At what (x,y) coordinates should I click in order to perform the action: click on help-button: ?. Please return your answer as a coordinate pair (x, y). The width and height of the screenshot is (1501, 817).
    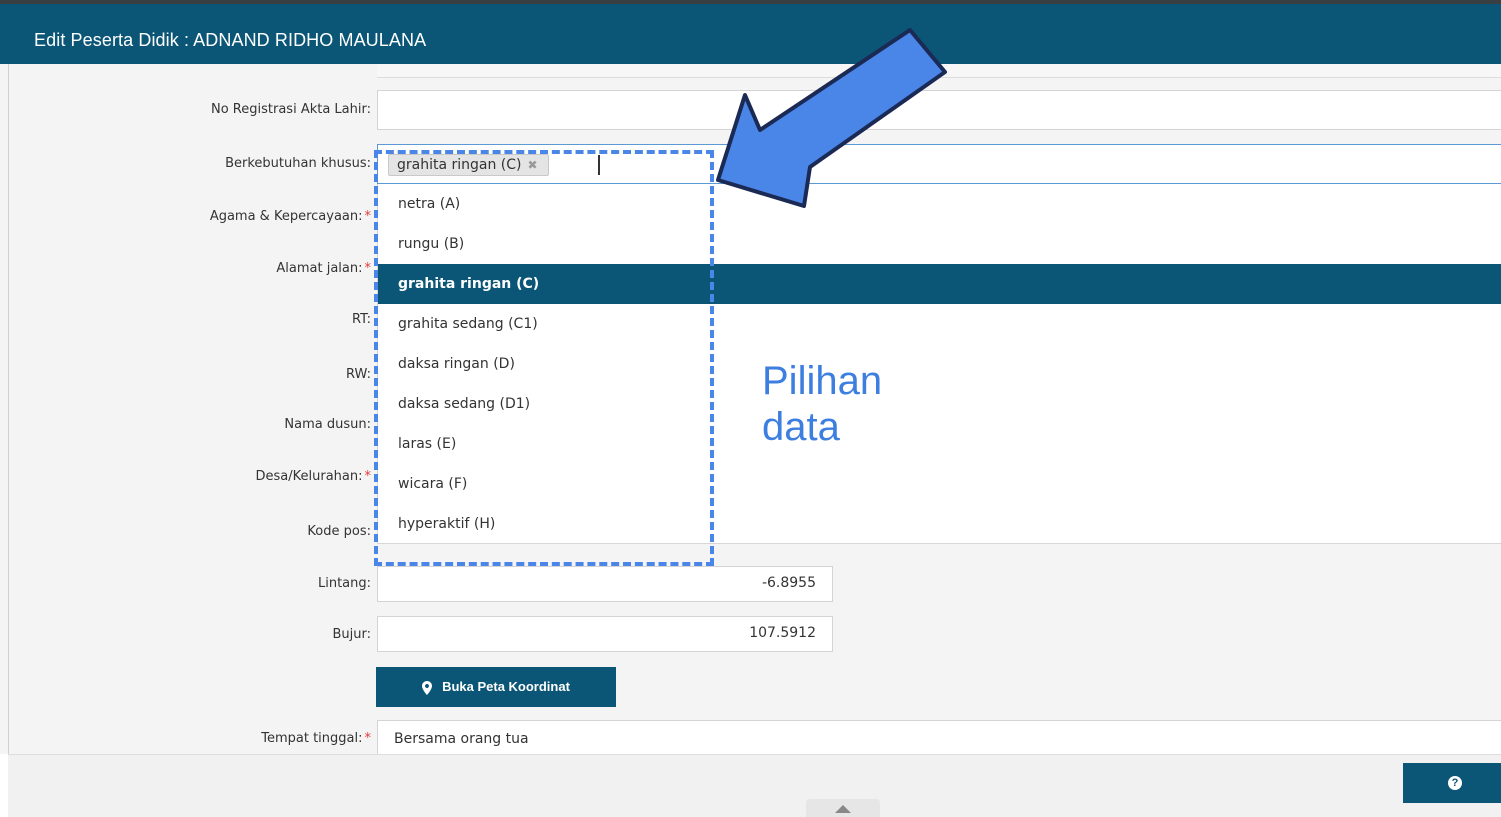
    Looking at the image, I should click on (1452, 783).